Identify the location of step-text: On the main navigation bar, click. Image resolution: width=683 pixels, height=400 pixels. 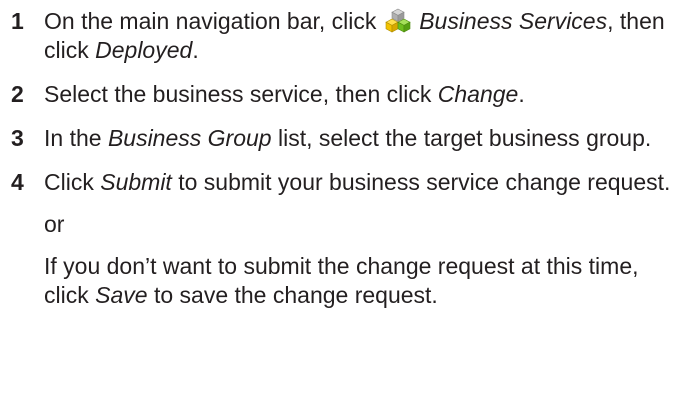
(213, 21).